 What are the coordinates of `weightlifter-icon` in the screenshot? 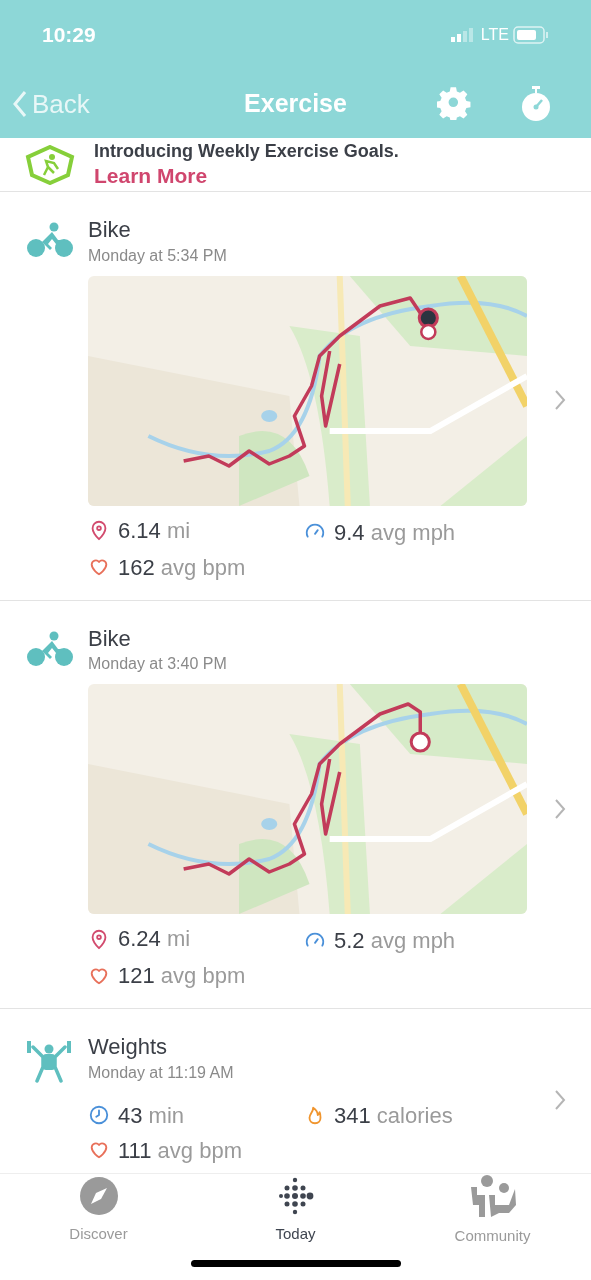 It's located at (49, 1061).